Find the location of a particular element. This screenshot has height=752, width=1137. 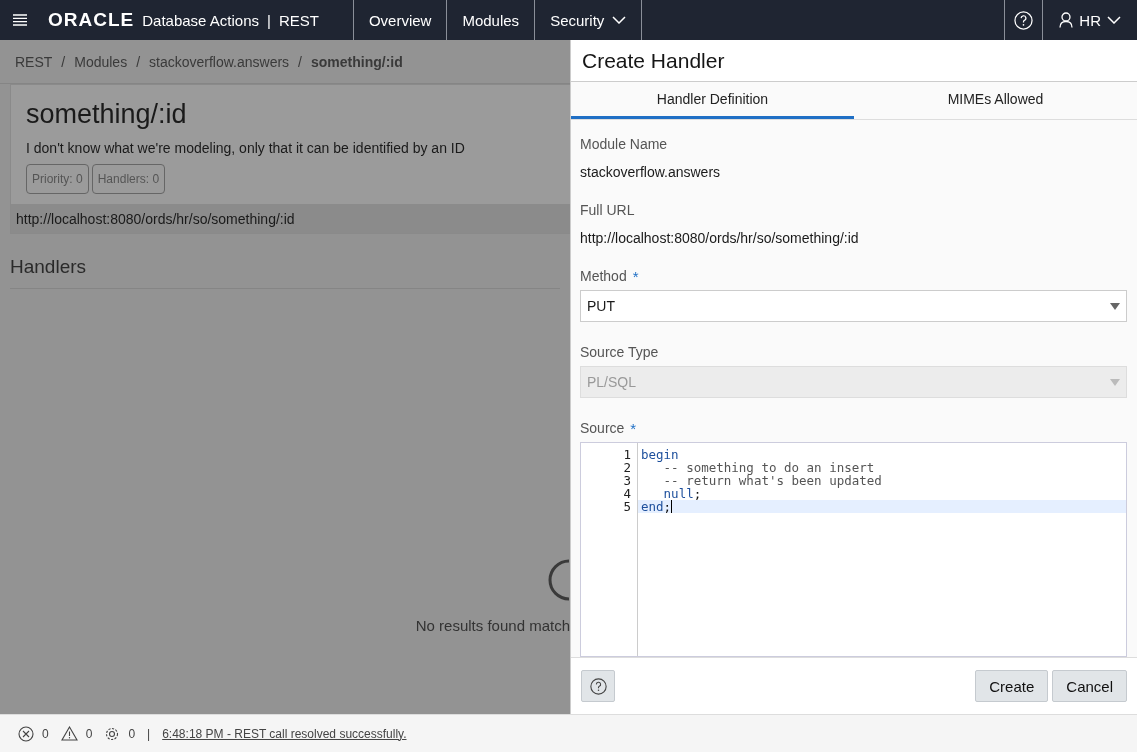

breadcrumb-link: something/:id is located at coordinates (357, 61).